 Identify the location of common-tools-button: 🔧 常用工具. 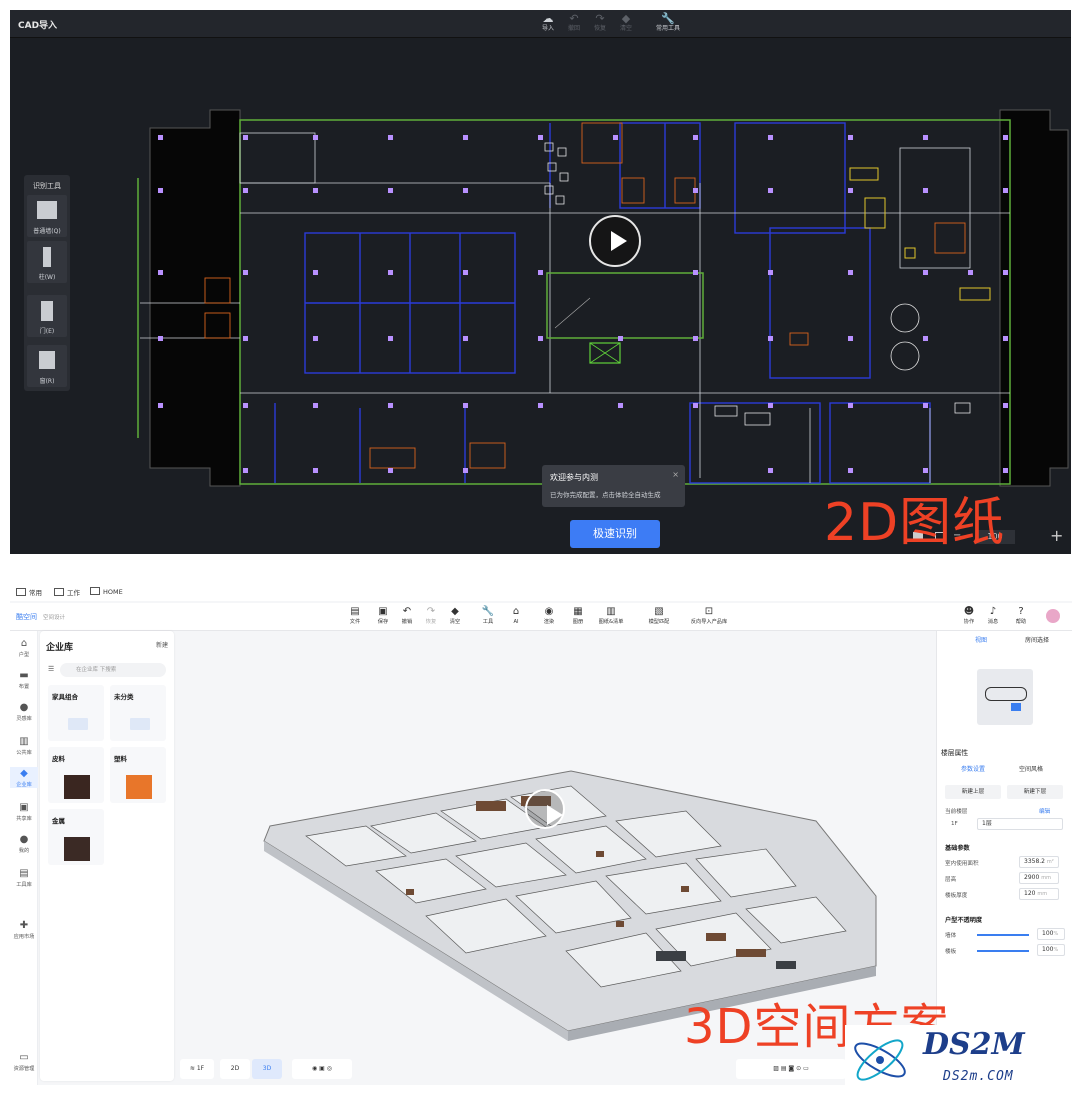
(668, 25).